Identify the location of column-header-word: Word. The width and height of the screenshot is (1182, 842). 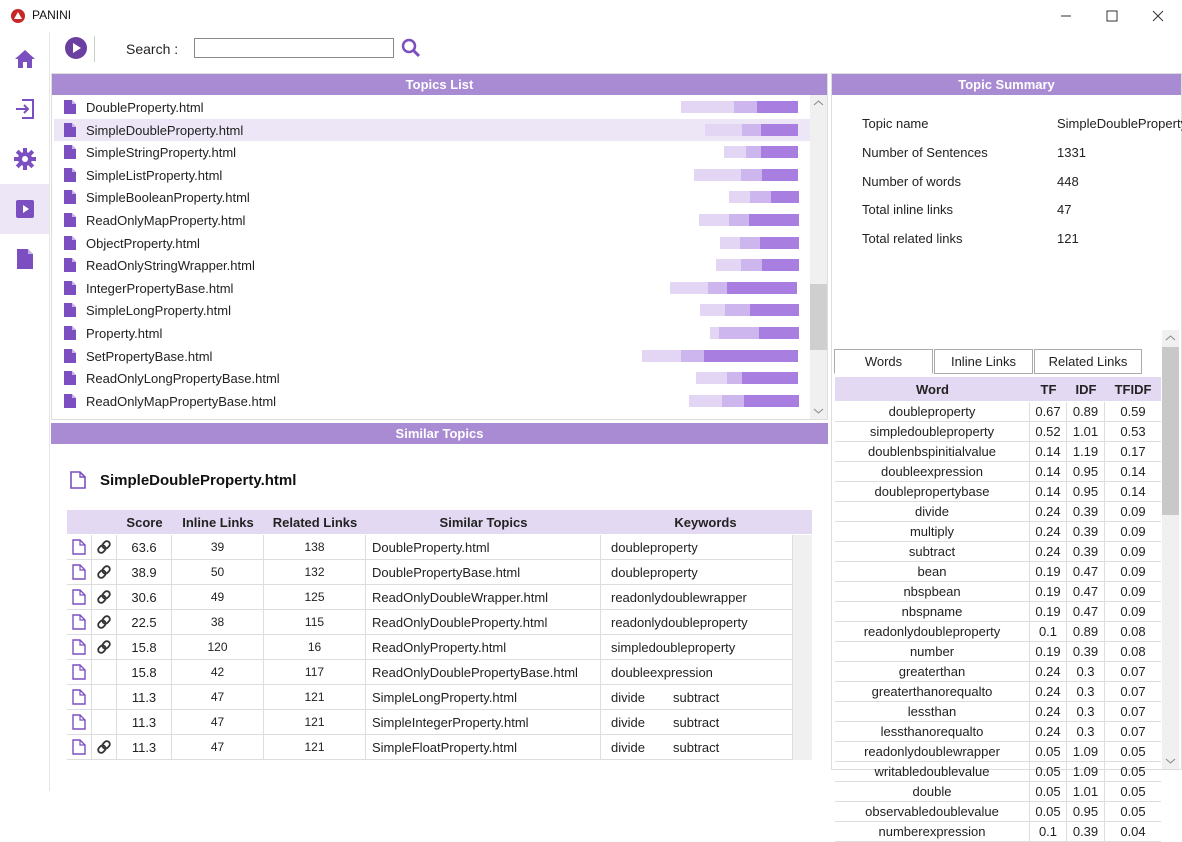
(932, 389).